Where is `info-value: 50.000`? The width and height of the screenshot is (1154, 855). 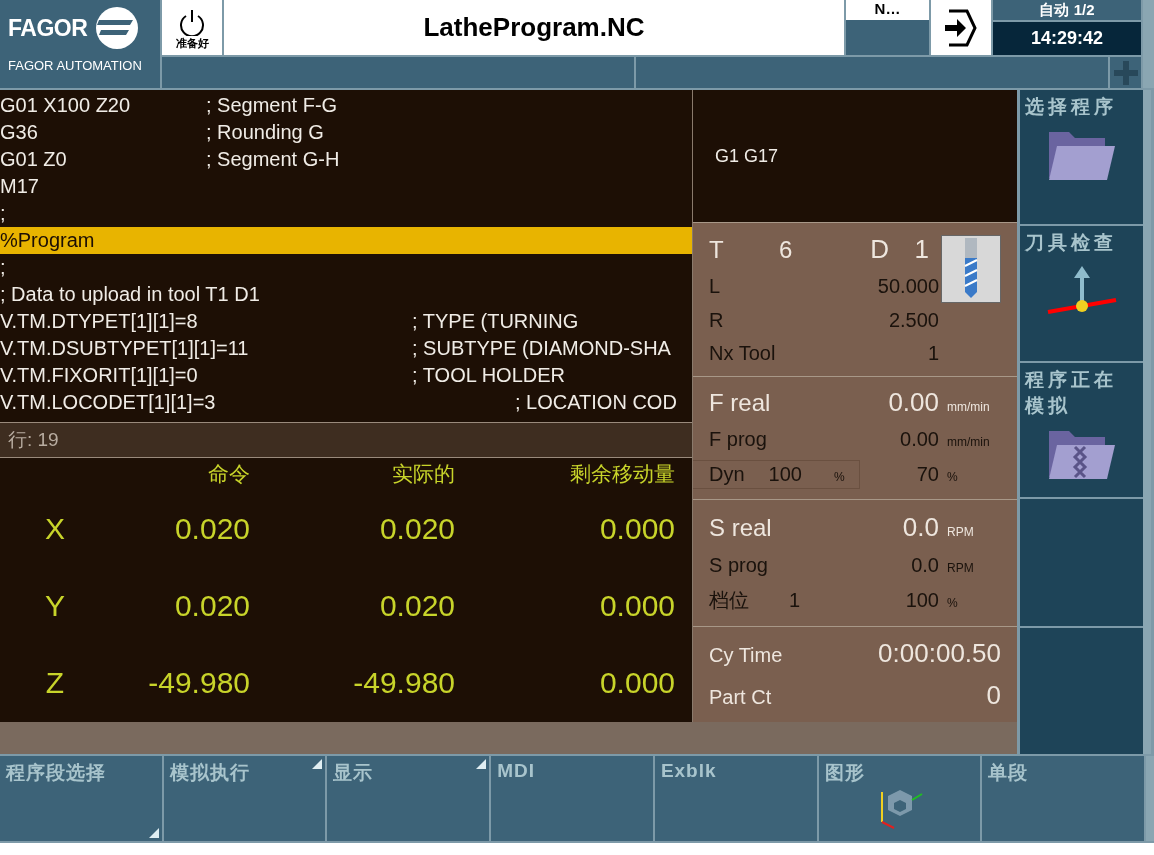
info-value: 50.000 is located at coordinates (907, 287).